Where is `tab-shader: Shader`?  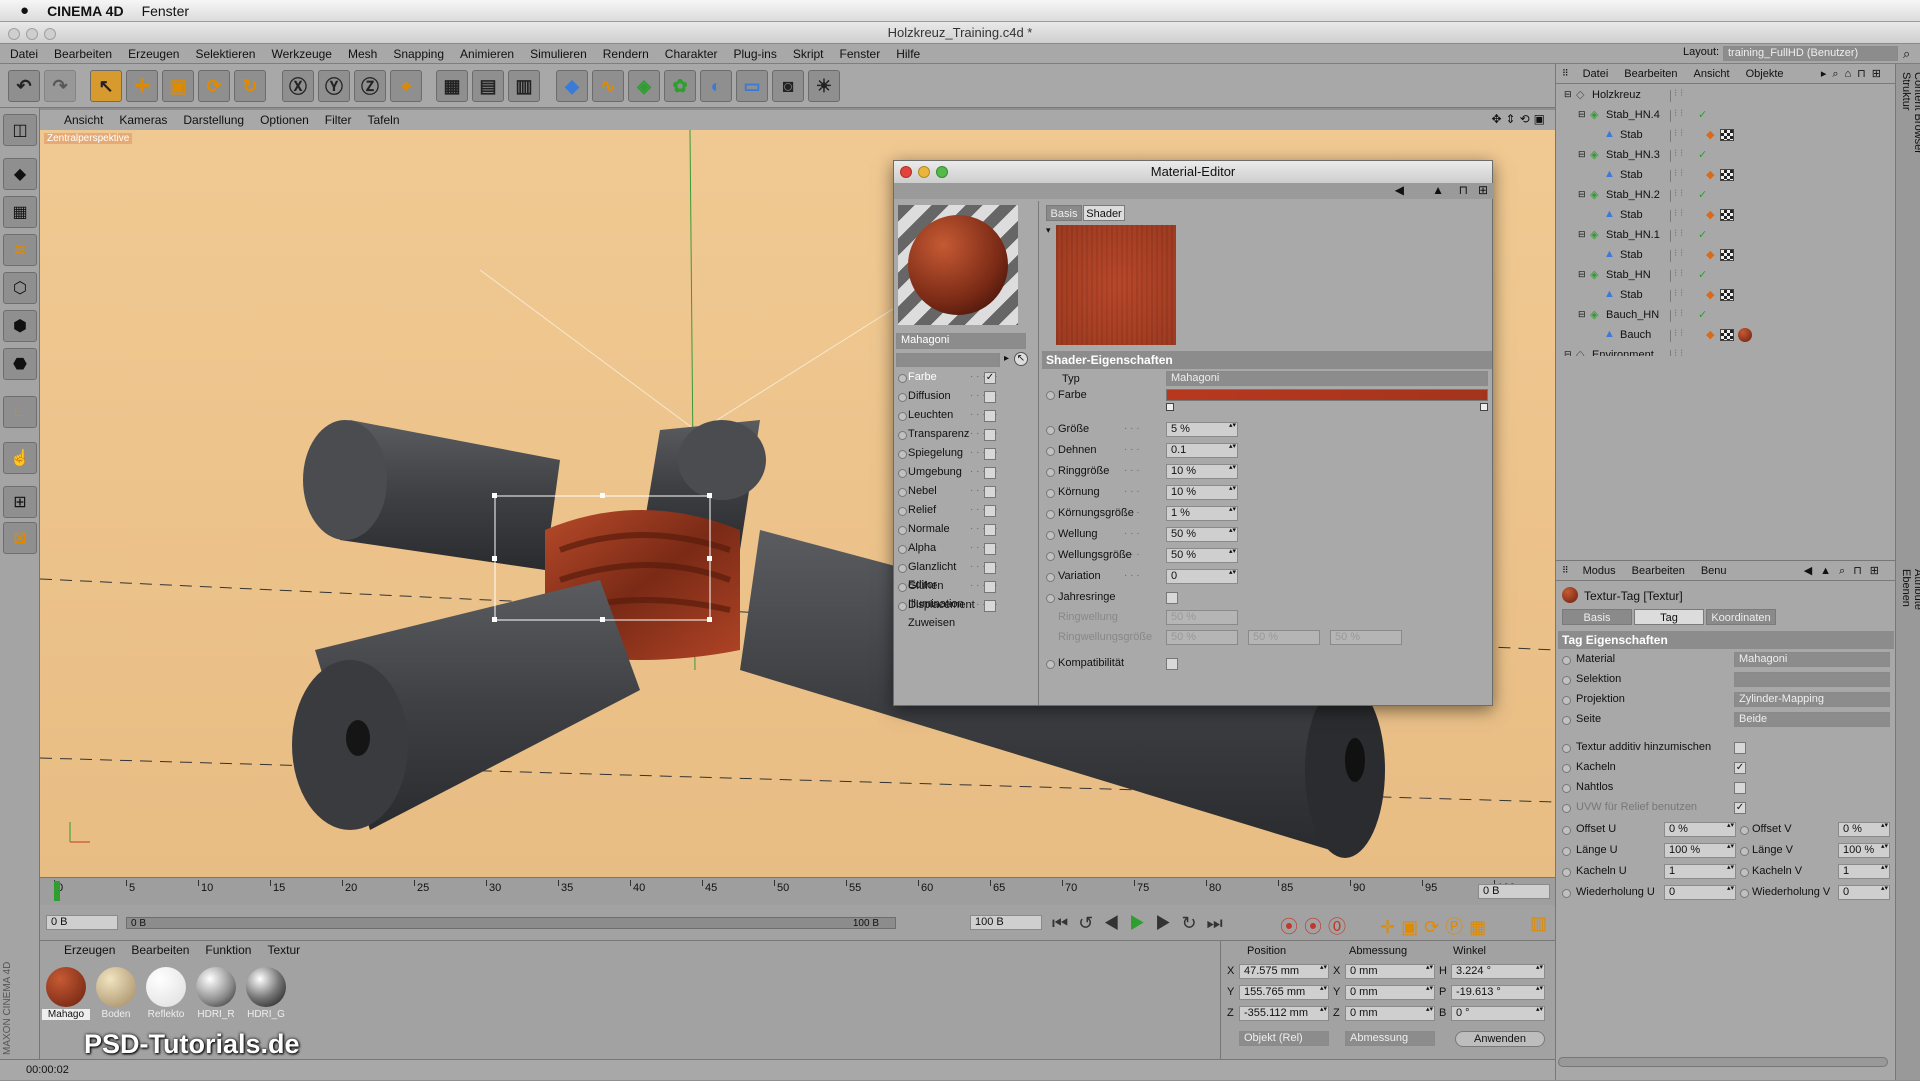
tab-shader: Shader is located at coordinates (1104, 213).